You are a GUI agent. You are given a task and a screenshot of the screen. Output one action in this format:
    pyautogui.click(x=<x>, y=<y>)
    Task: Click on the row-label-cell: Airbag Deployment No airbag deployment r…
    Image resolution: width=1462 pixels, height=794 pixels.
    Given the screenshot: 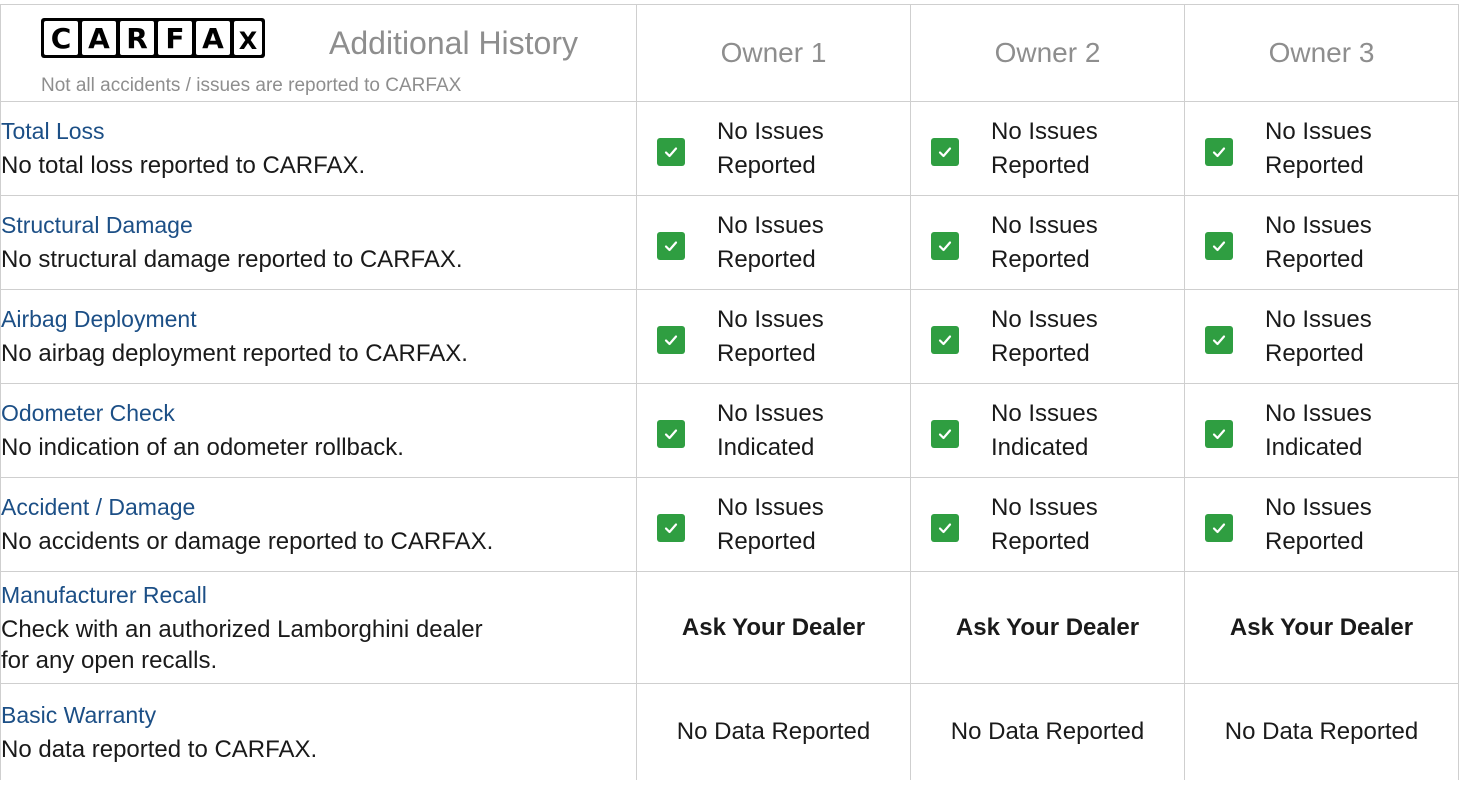 What is the action you would take?
    pyautogui.click(x=318, y=336)
    